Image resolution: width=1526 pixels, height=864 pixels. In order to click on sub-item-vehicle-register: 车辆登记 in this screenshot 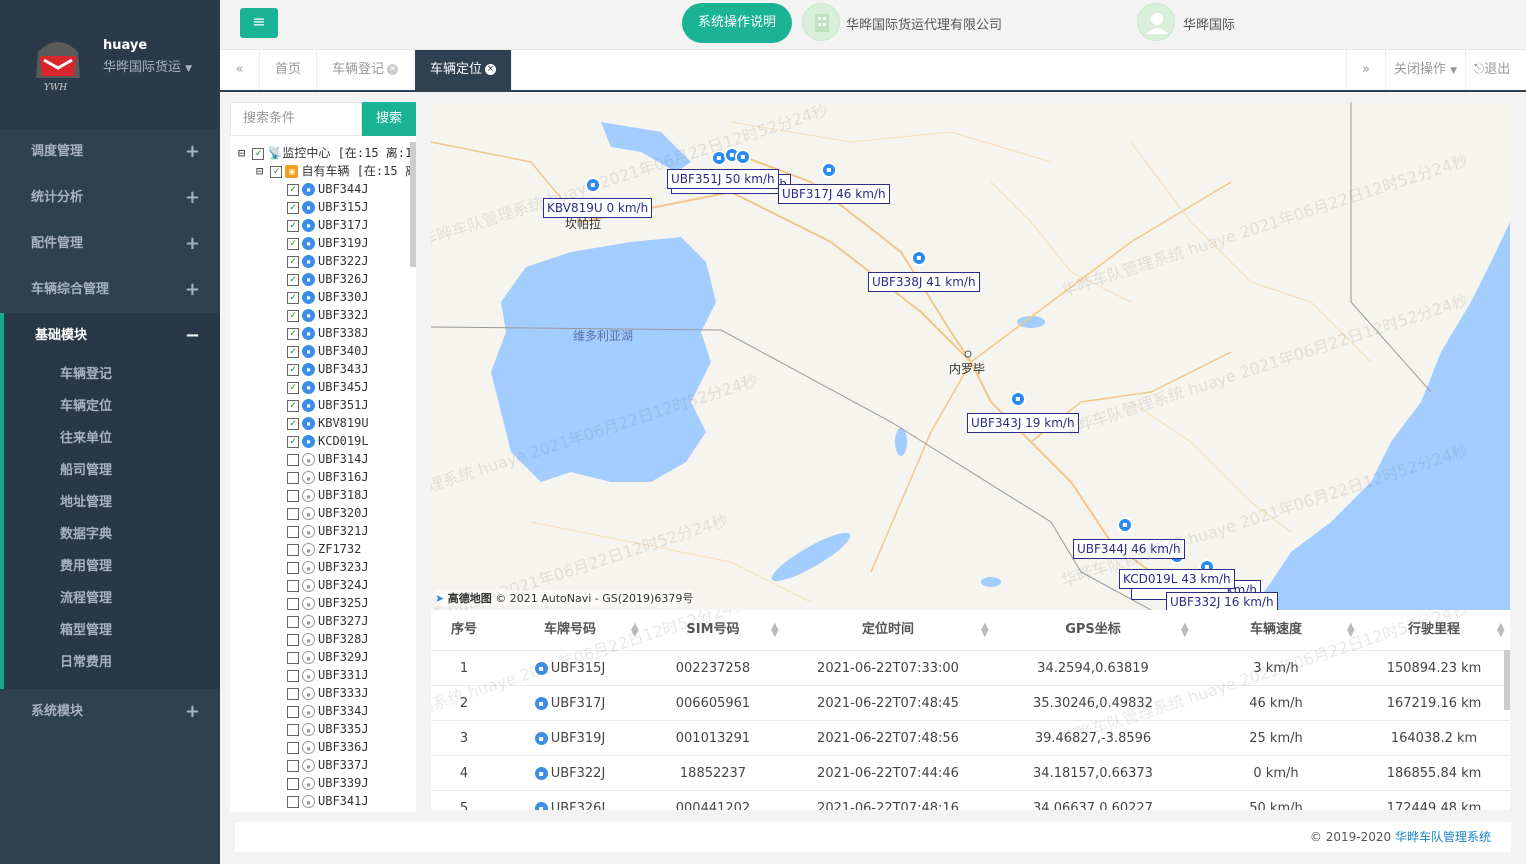, I will do `click(112, 375)`.